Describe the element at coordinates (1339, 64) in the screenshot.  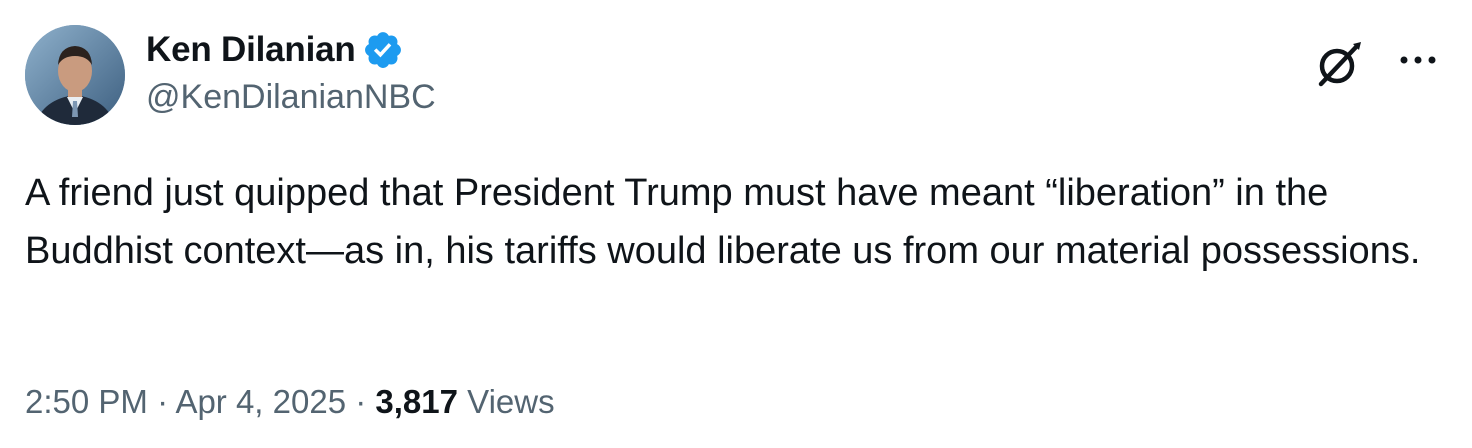
I see `grok-icon` at that location.